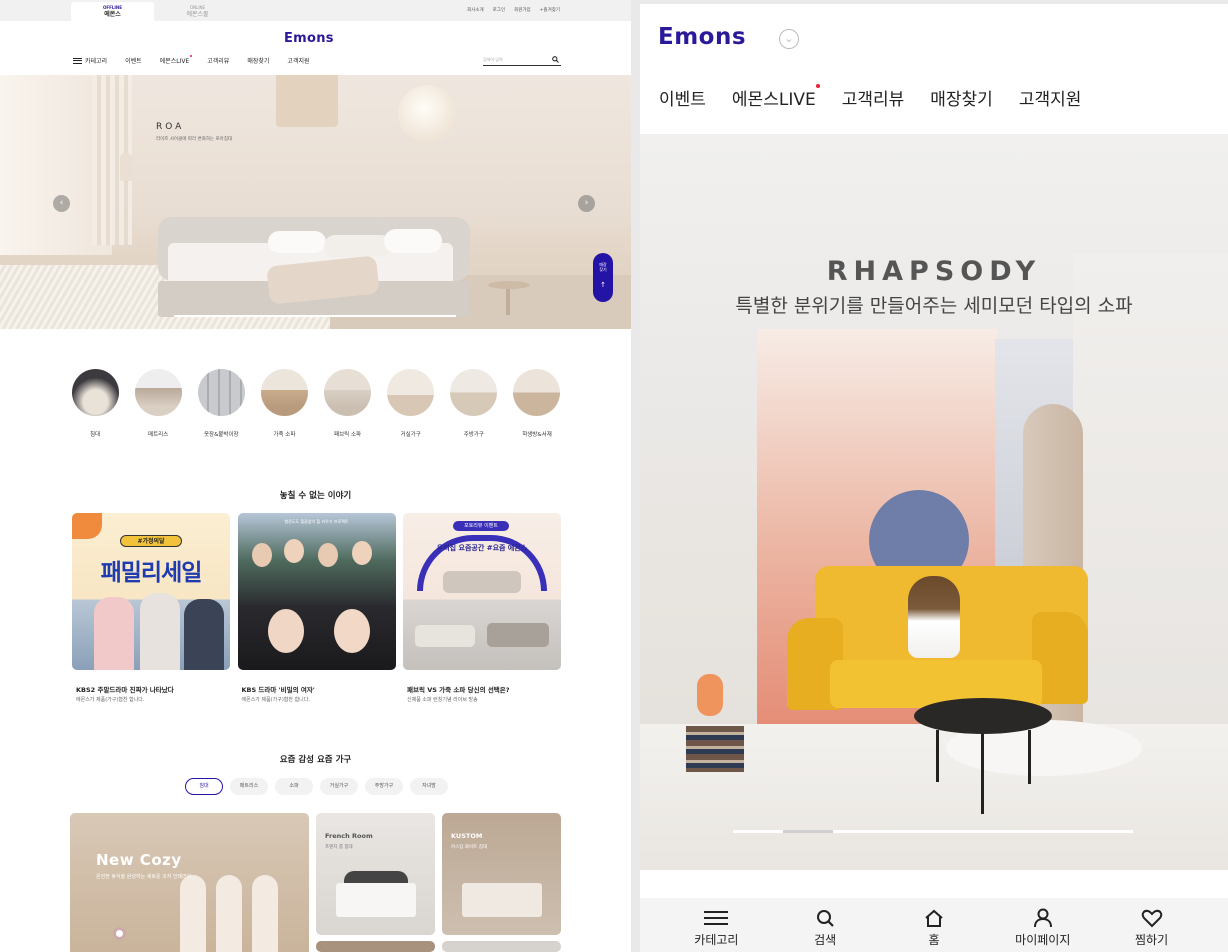 The height and width of the screenshot is (952, 1228). What do you see at coordinates (603, 277) in the screenshot?
I see `store-finder-button: 매장 찾기 ↑` at bounding box center [603, 277].